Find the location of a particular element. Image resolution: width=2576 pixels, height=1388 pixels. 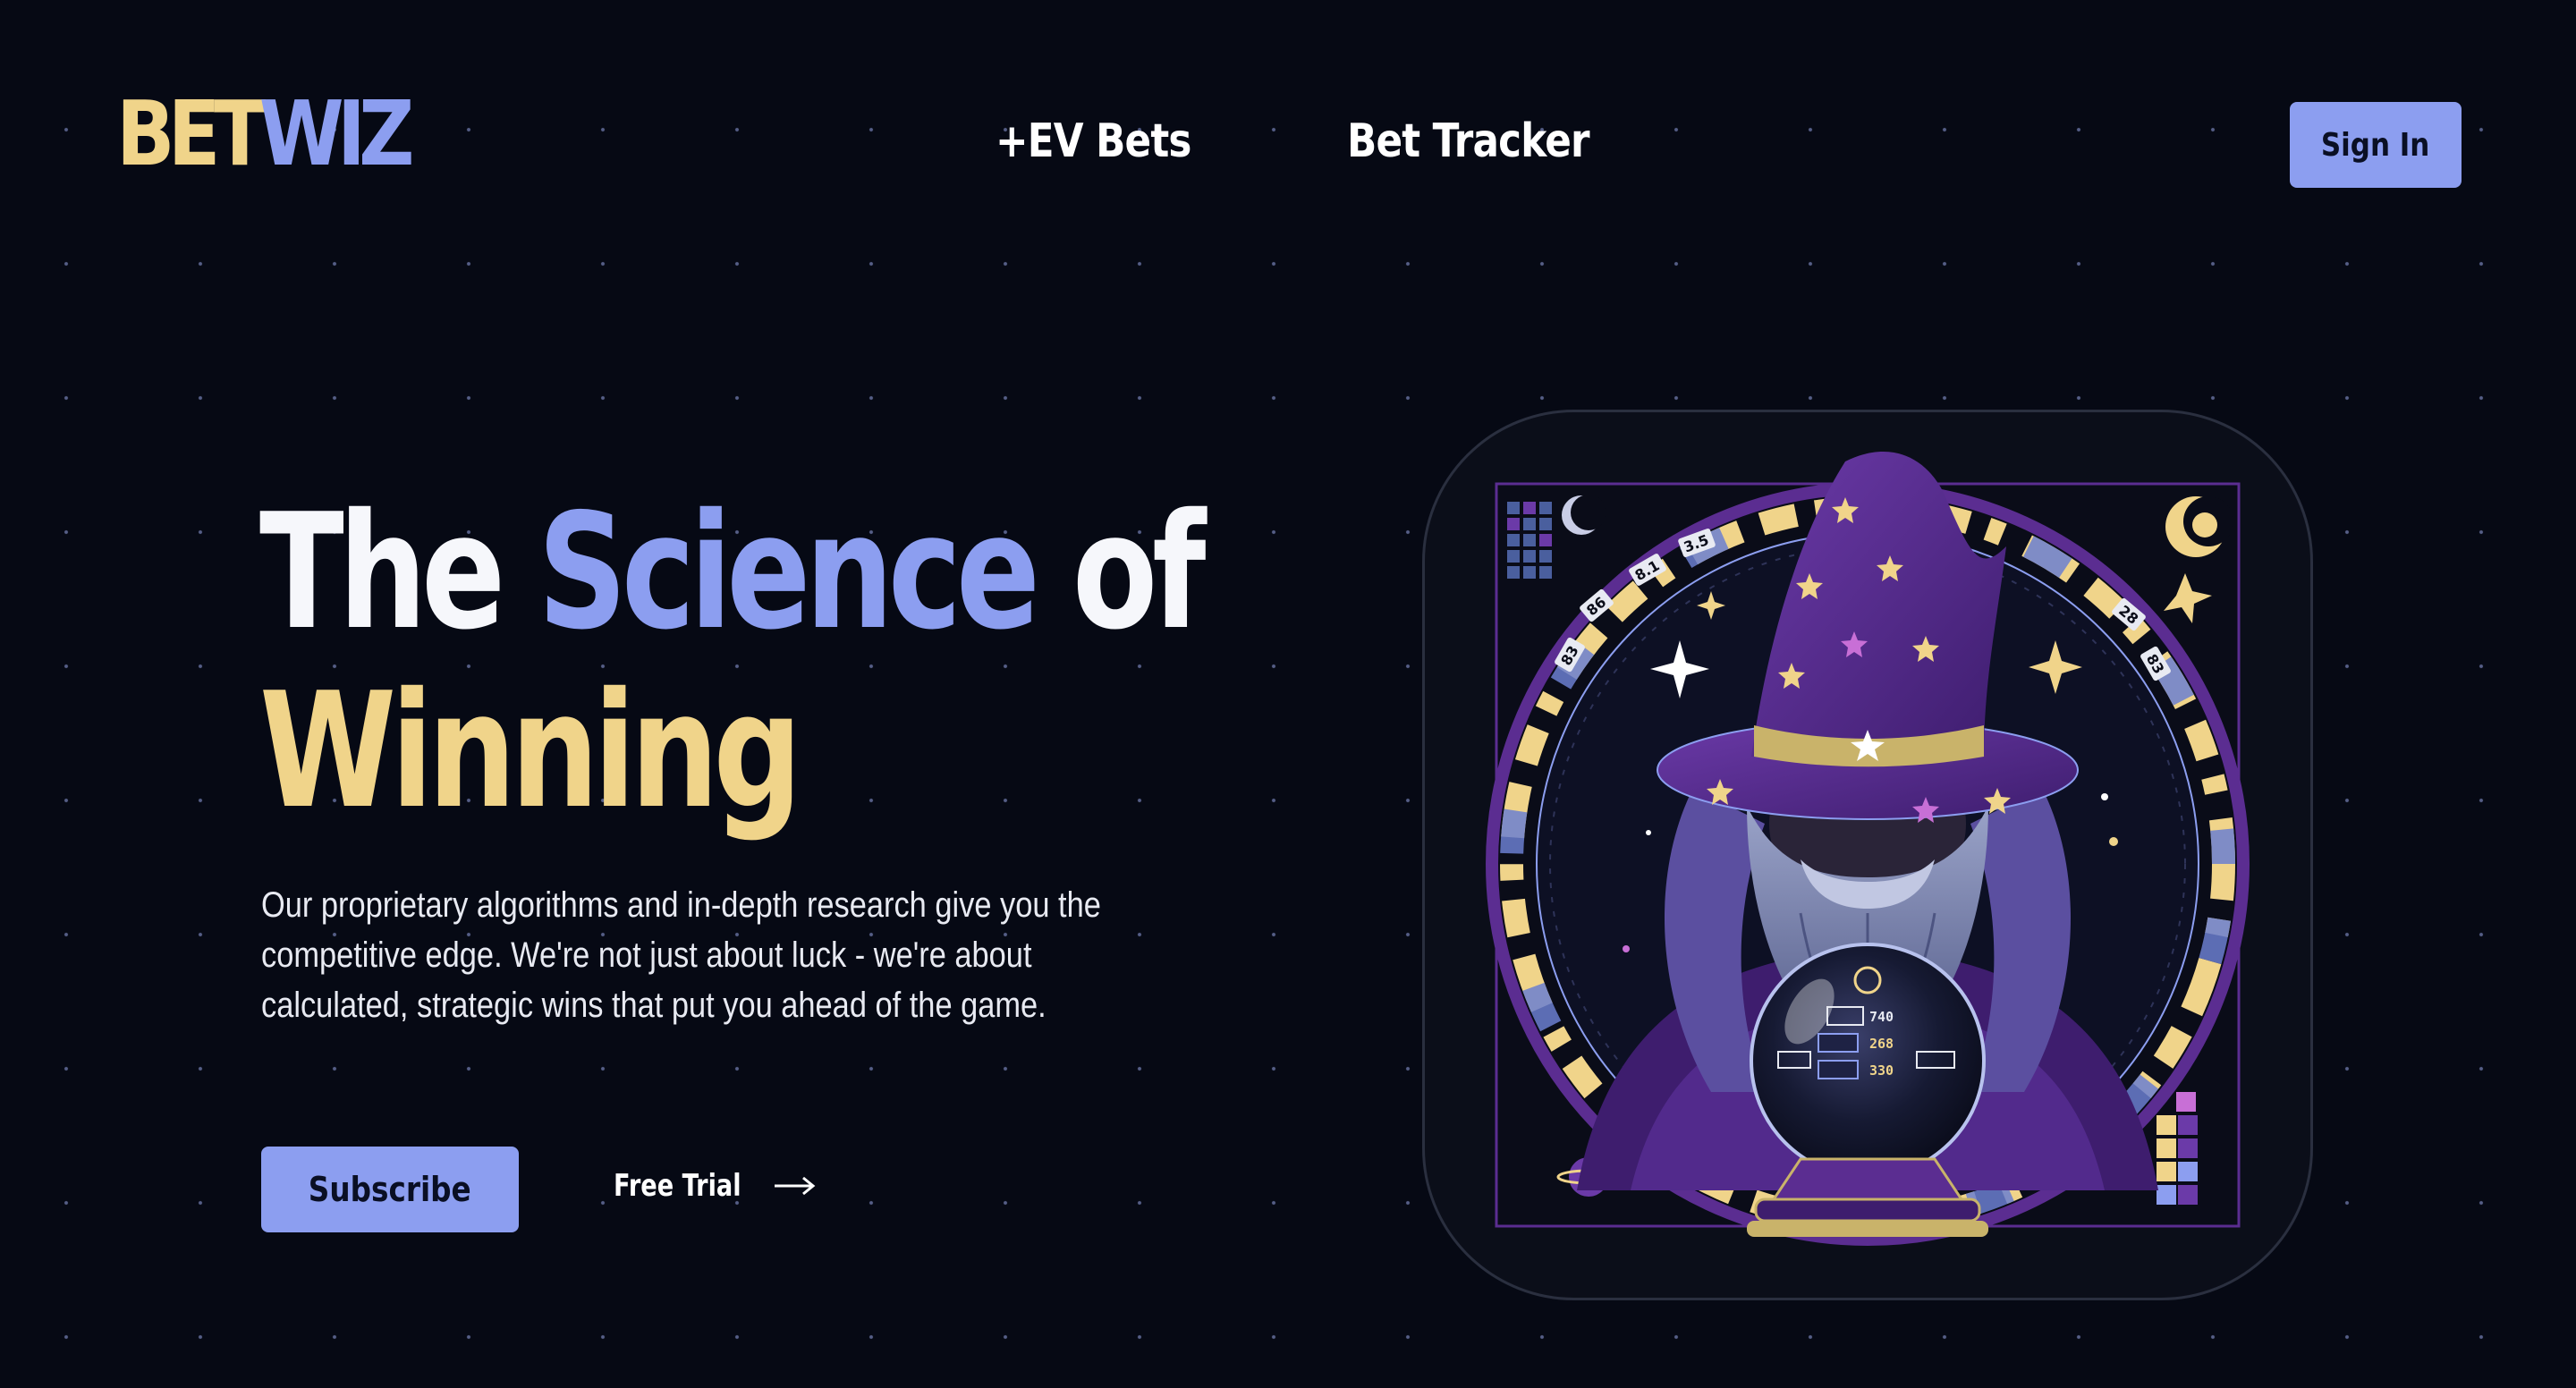

logo: BETWIZ is located at coordinates (265, 134).